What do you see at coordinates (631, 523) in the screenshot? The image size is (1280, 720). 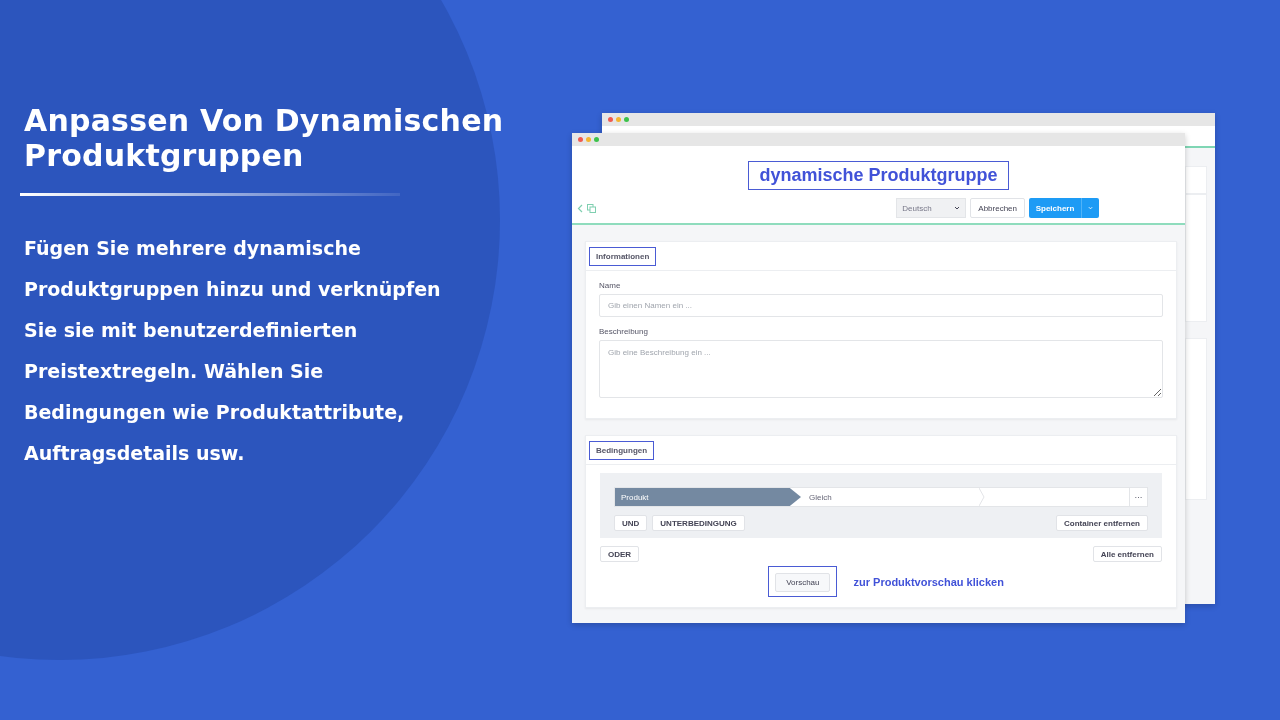 I see `condition-button: UND` at bounding box center [631, 523].